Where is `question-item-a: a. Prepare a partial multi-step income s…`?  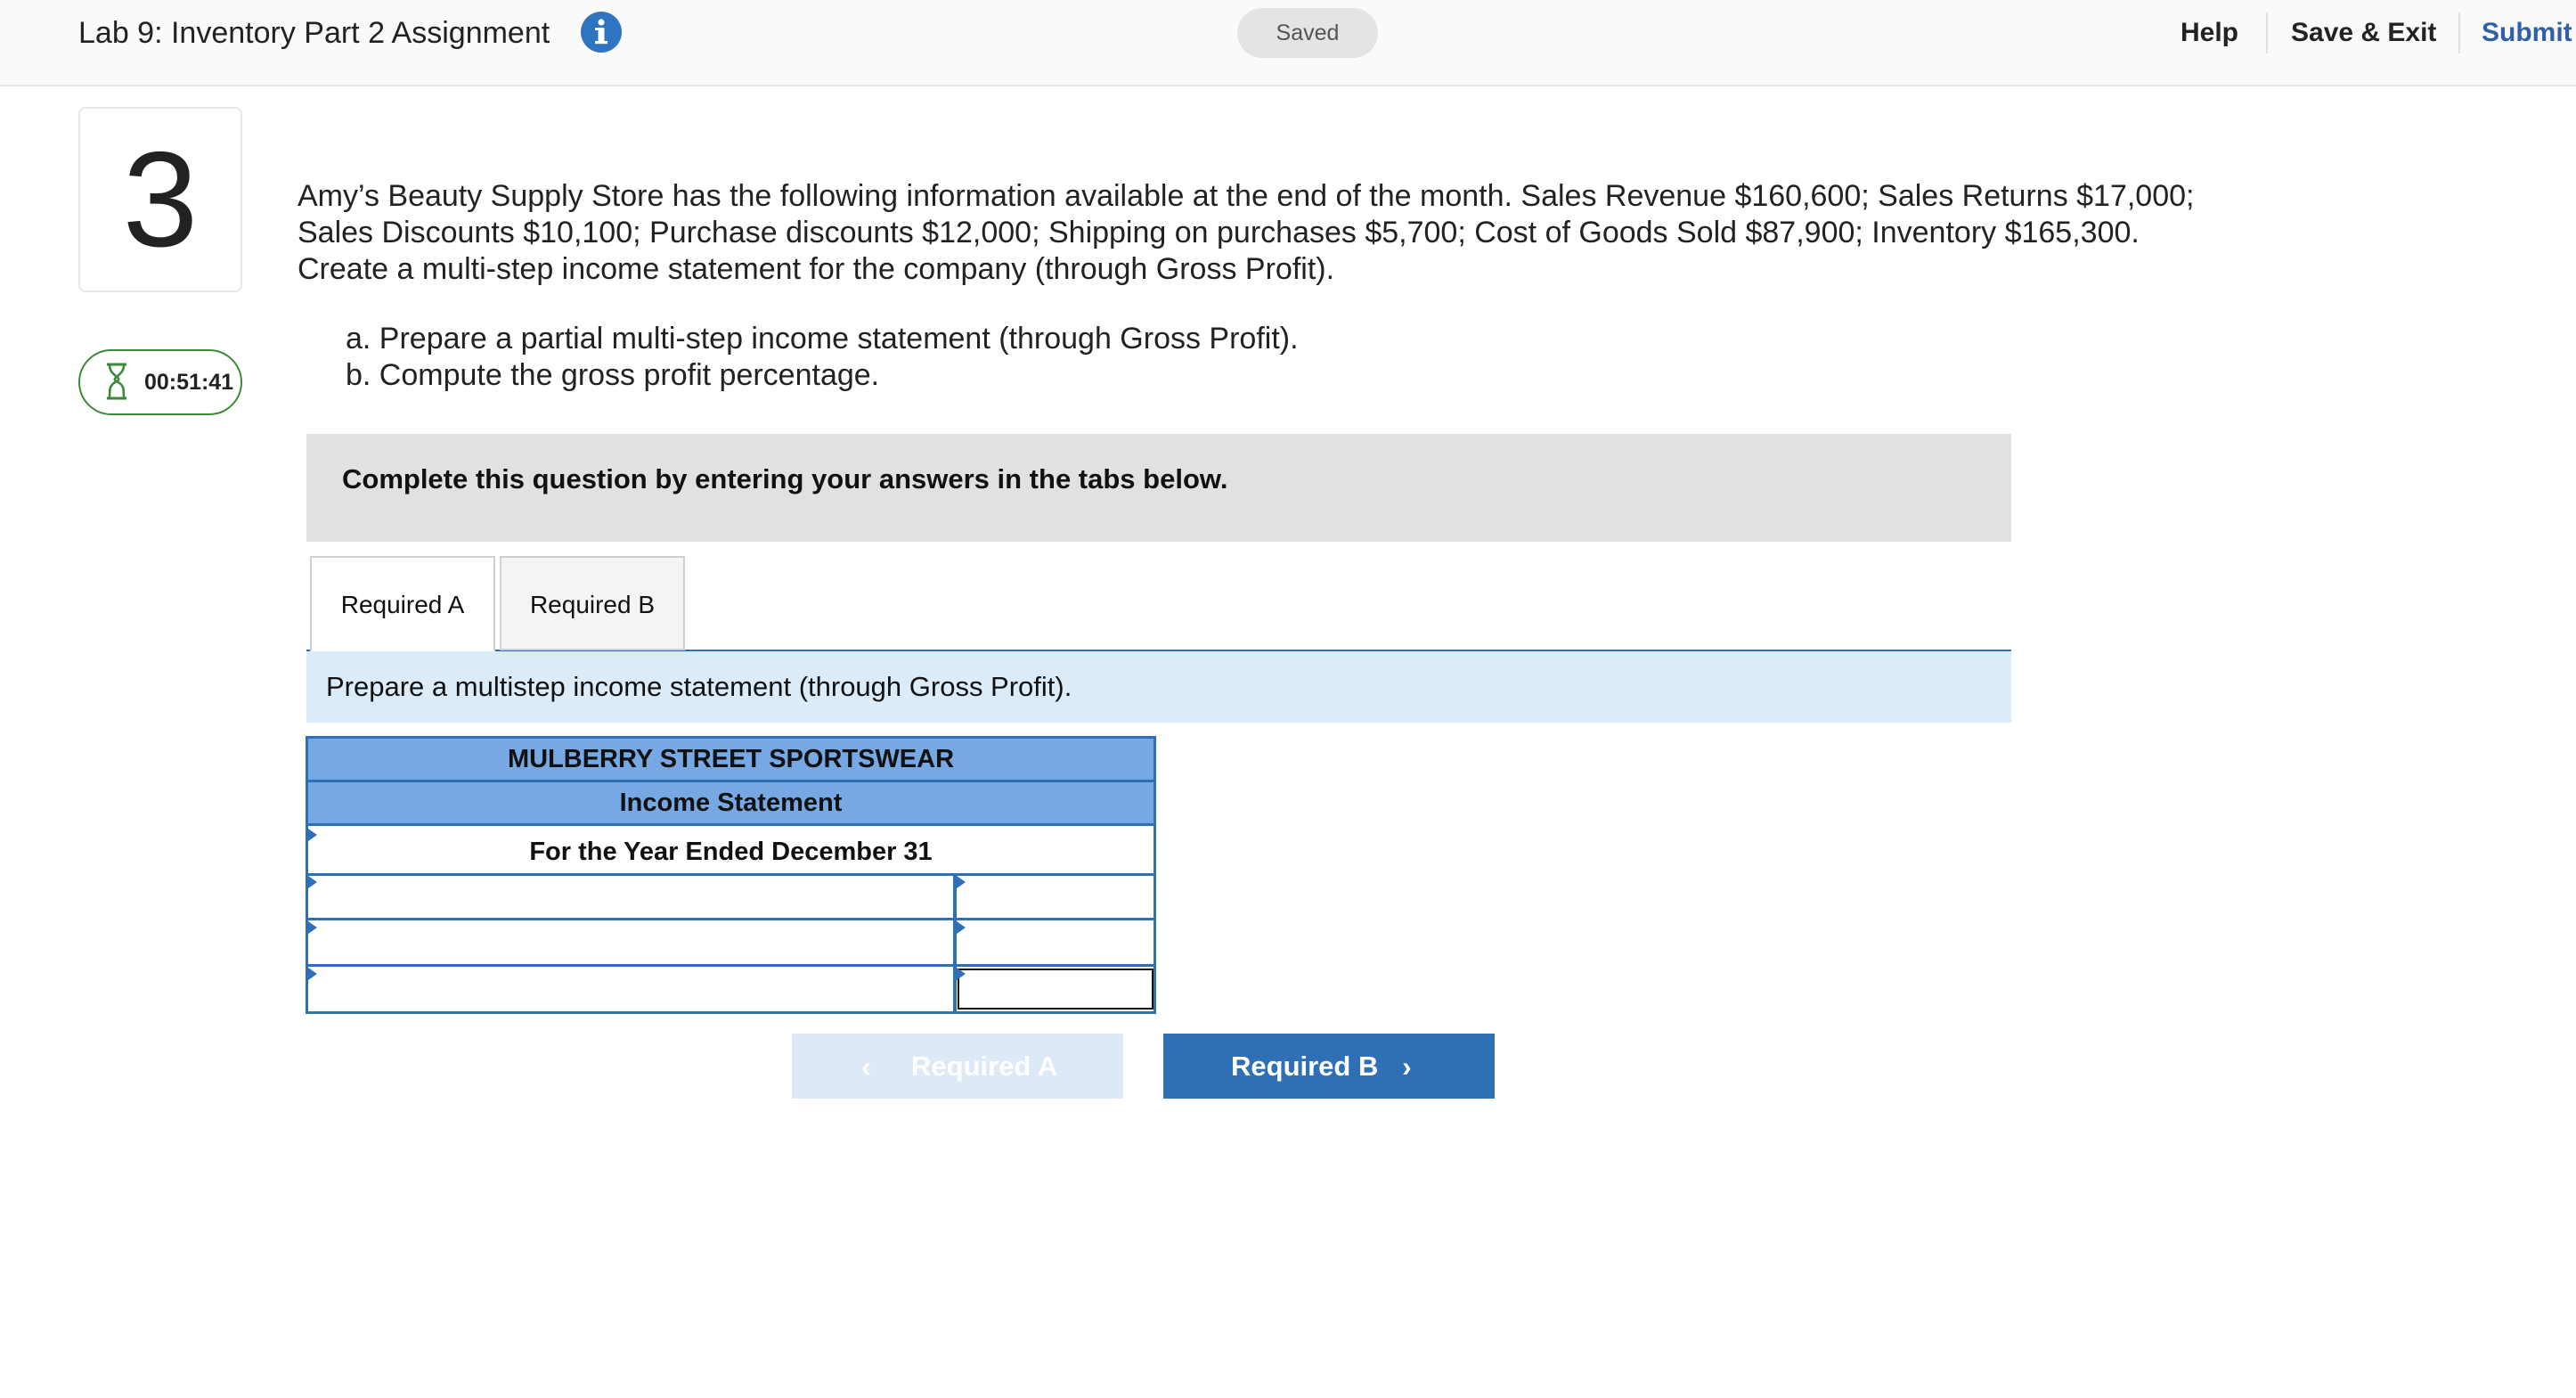
question-item-a: a. Prepare a partial multi-step income s… is located at coordinates (823, 339).